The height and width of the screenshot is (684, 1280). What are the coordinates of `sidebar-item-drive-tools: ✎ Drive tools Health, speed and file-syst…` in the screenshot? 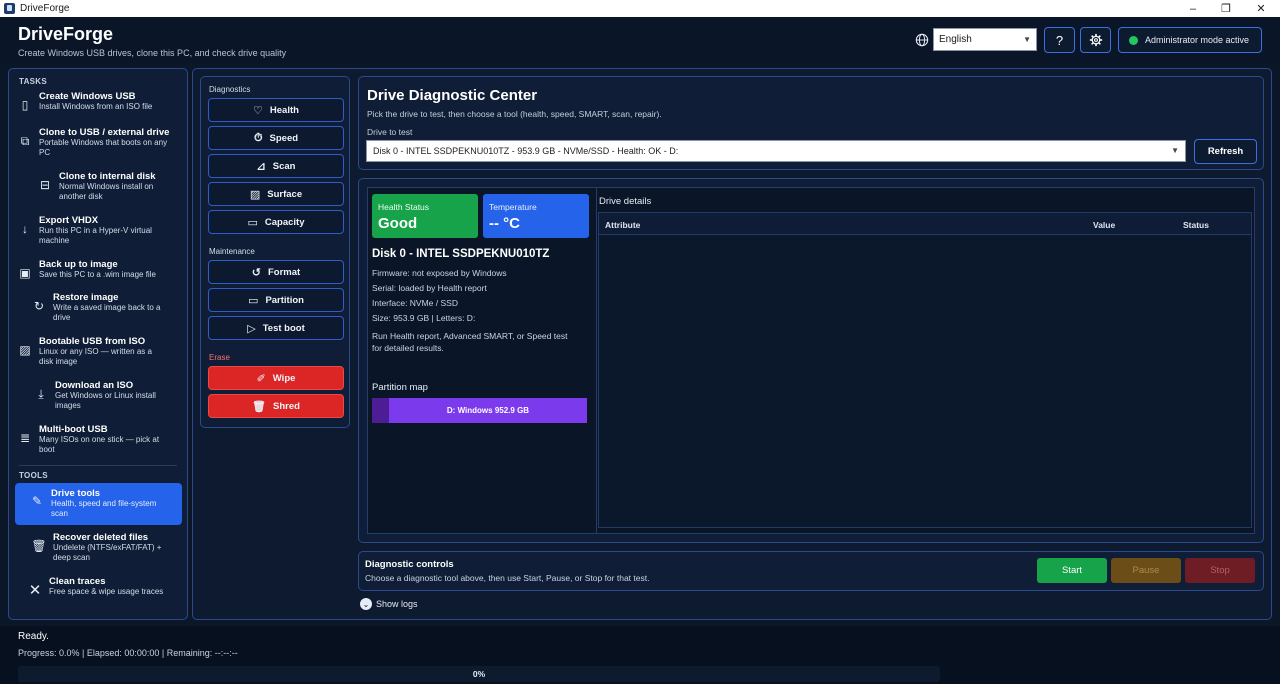 It's located at (98, 504).